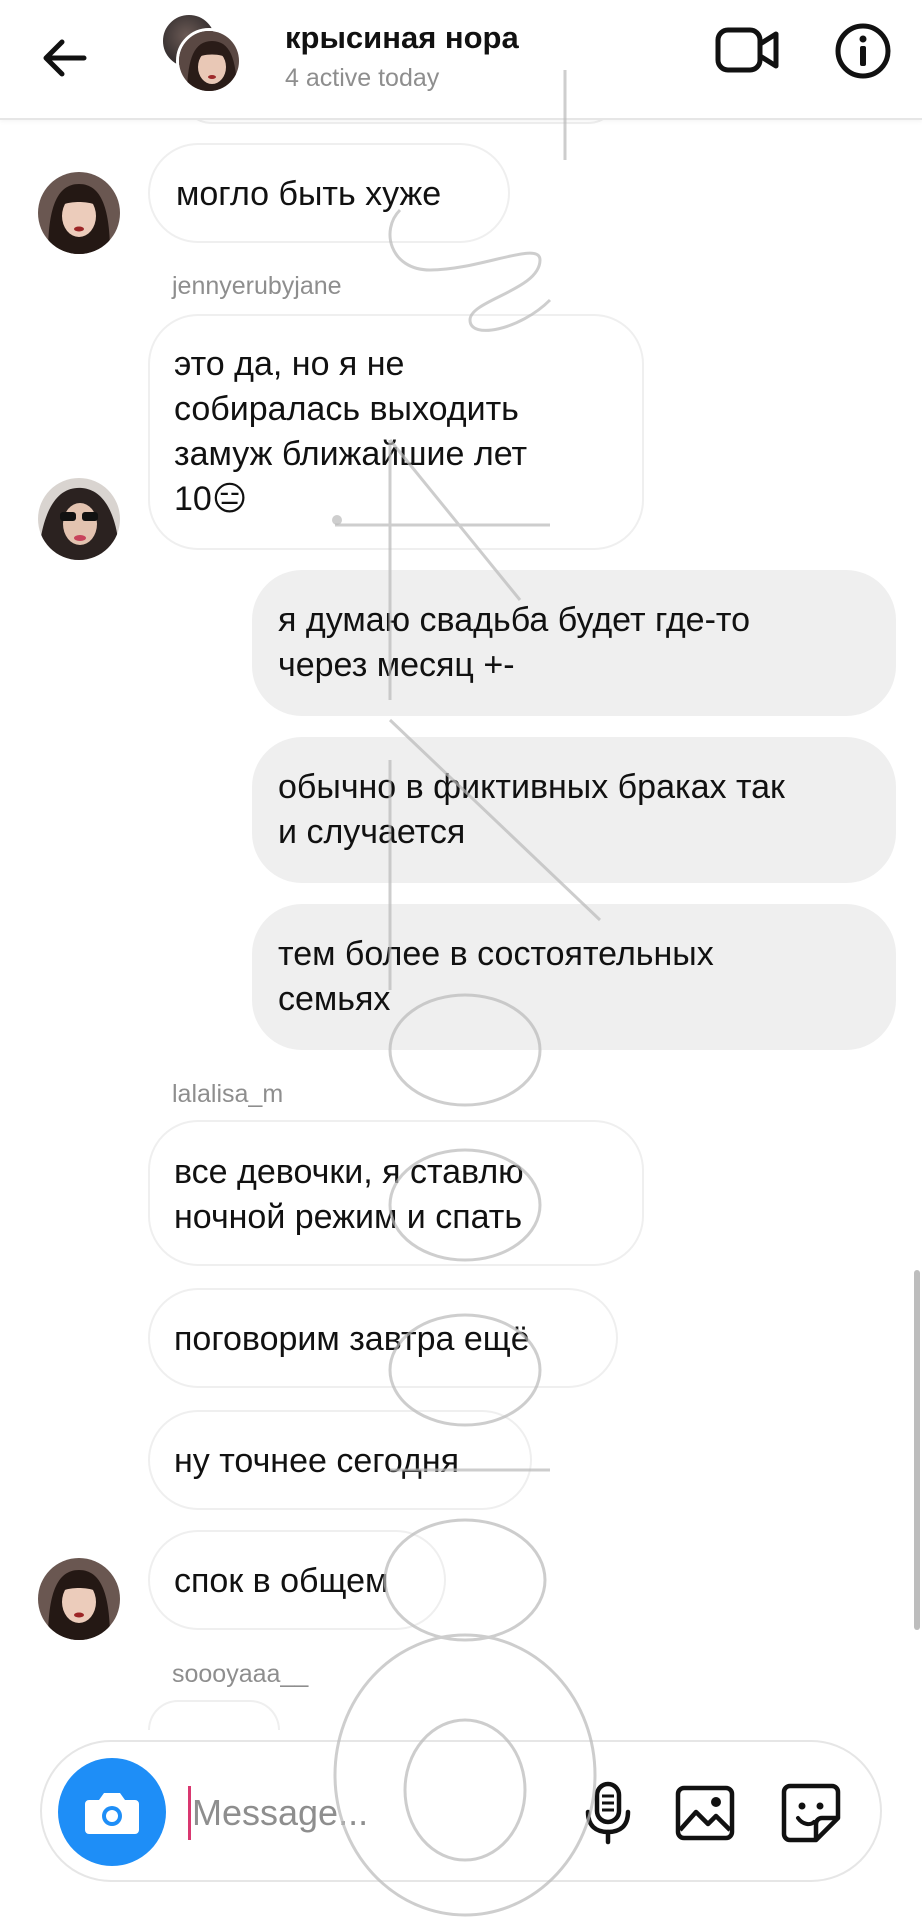 The image size is (922, 1920). What do you see at coordinates (309, 194) in the screenshot?
I see `message-text: могло быть хуже` at bounding box center [309, 194].